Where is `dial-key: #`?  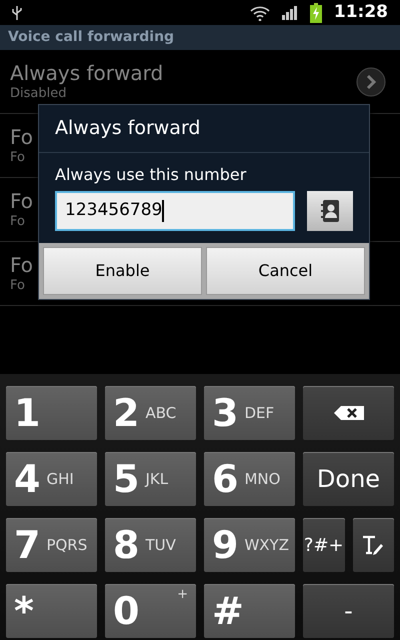
dial-key: # is located at coordinates (249, 611).